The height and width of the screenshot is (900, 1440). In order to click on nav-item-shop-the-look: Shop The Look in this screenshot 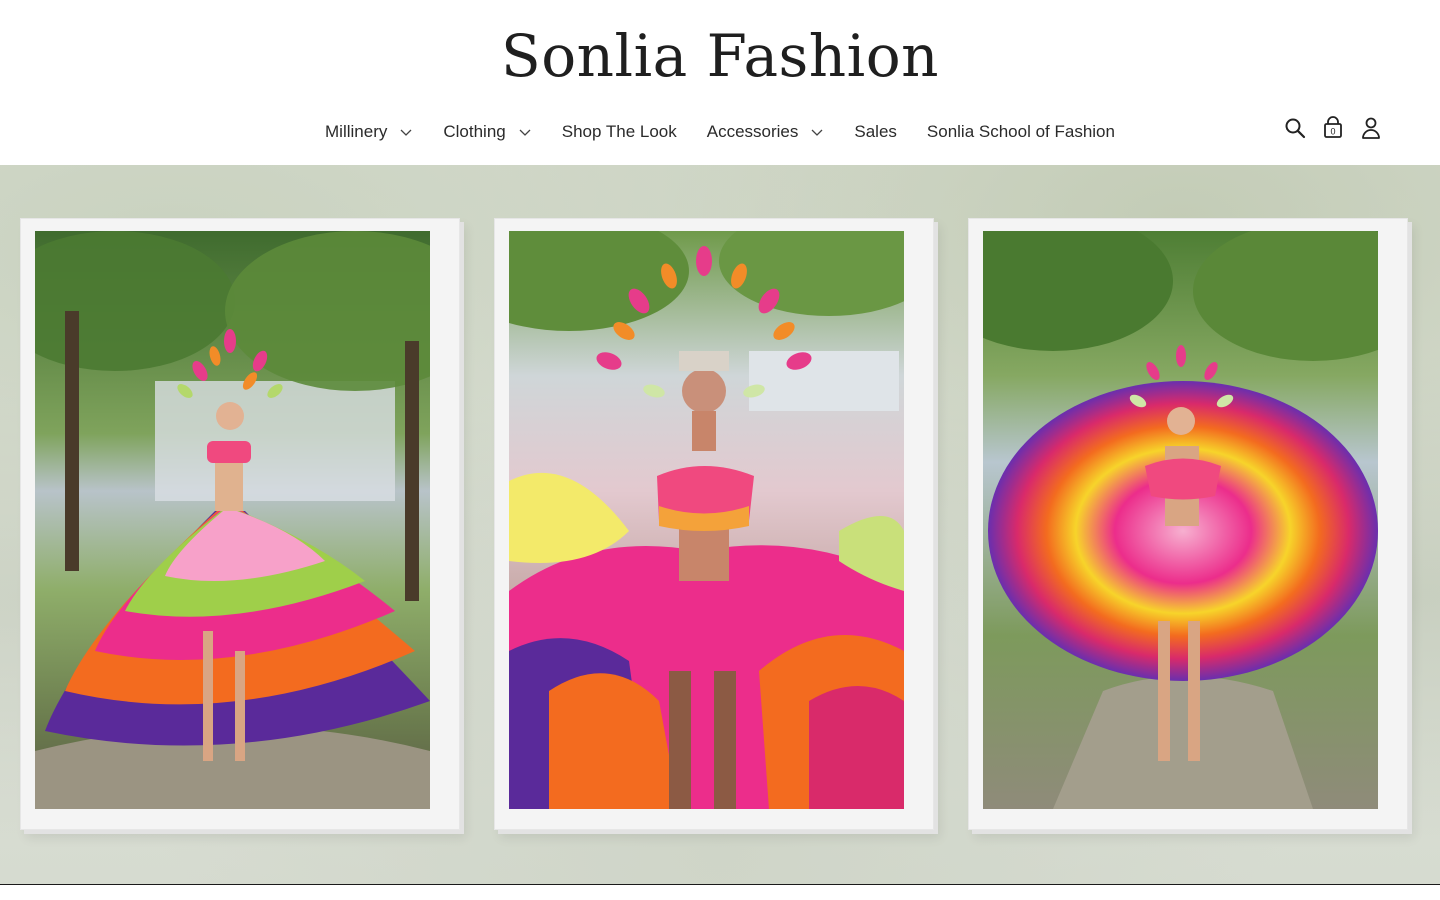, I will do `click(619, 132)`.